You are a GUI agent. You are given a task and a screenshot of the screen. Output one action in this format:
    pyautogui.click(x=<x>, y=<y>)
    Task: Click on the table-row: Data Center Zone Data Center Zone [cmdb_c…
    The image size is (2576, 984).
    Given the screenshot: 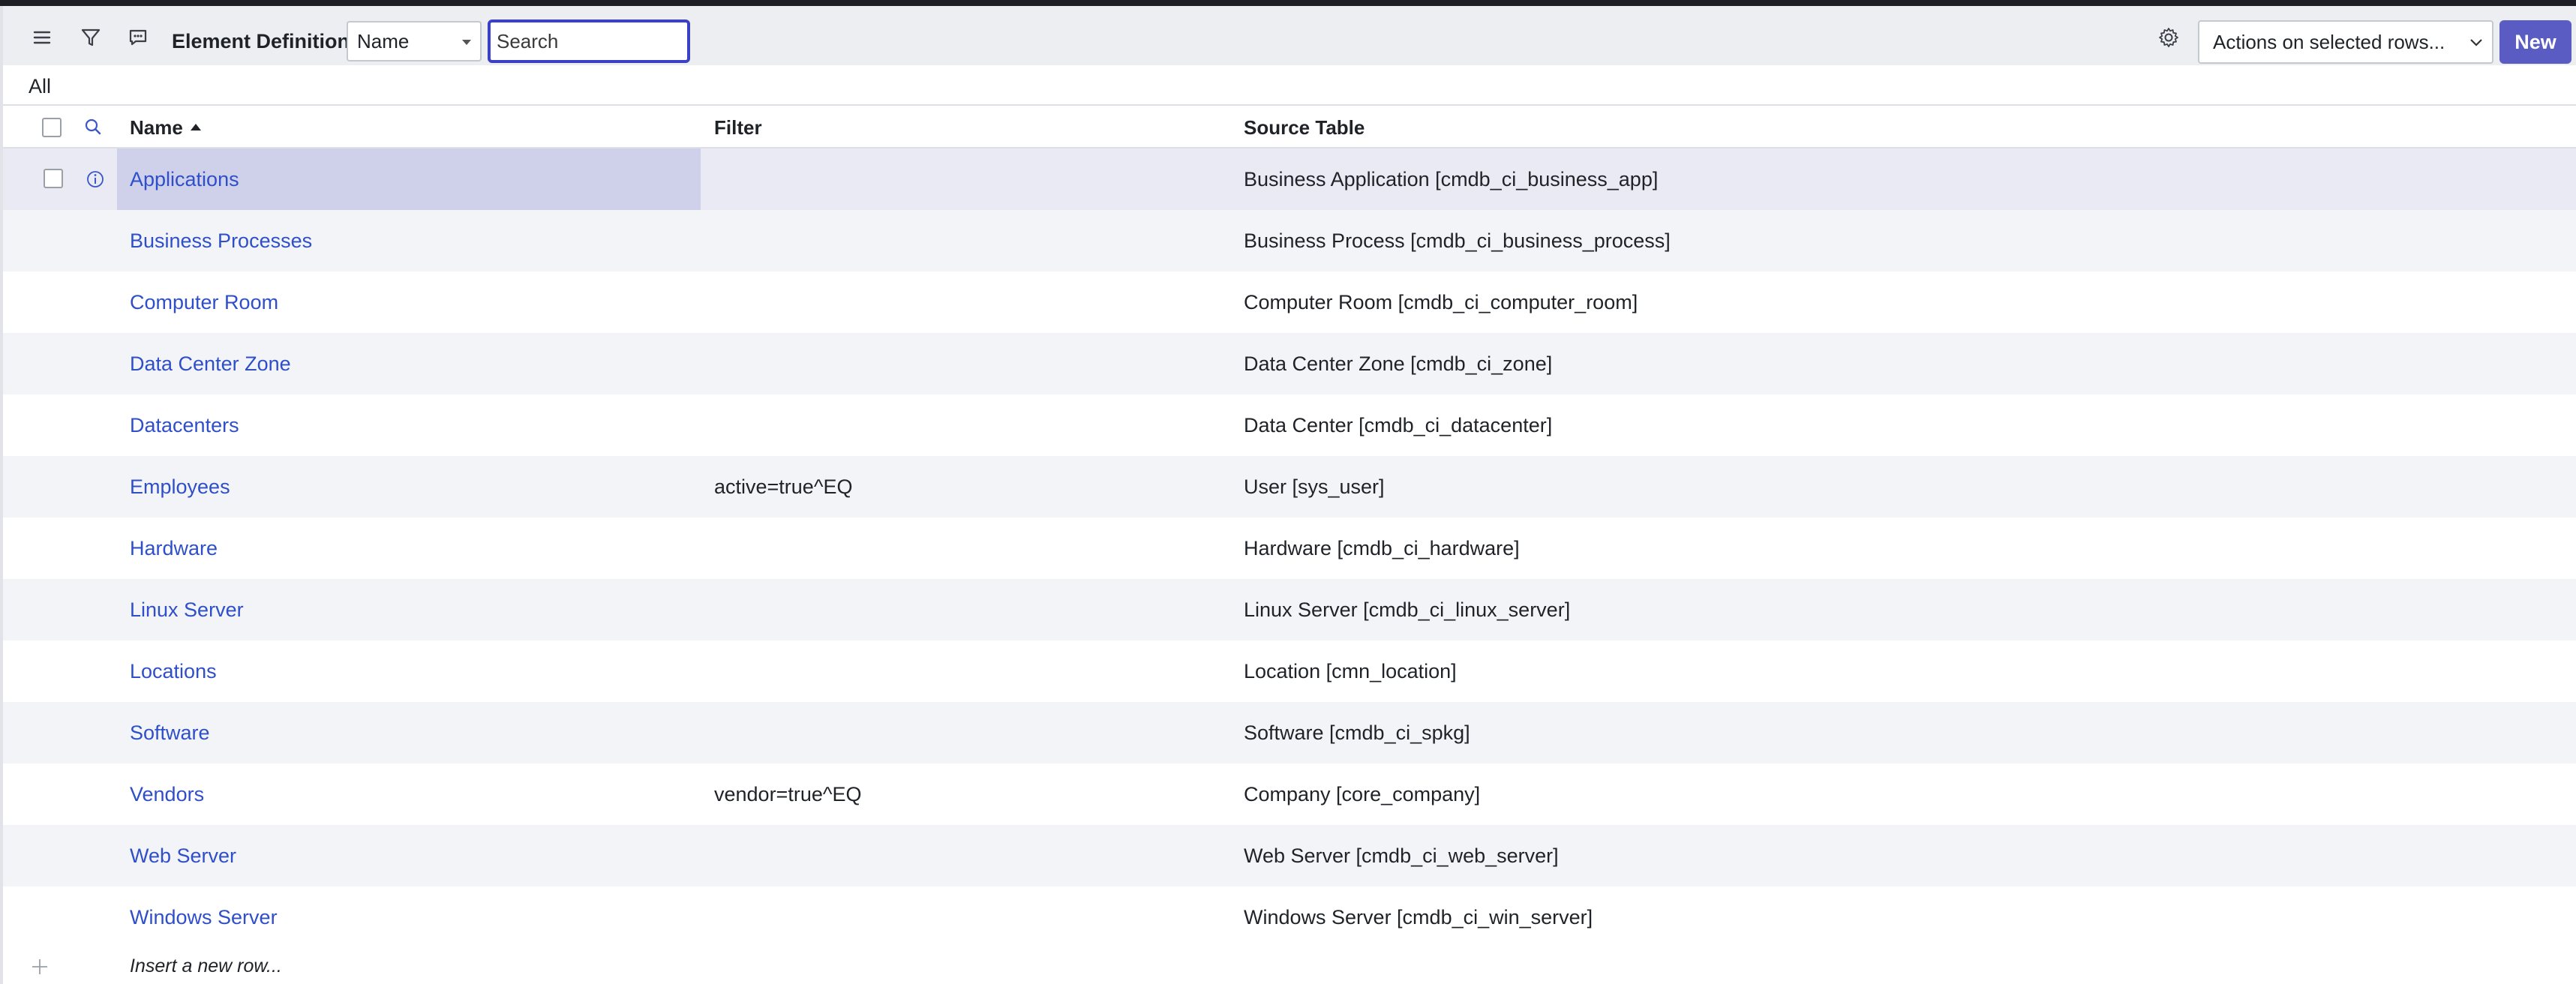 What is the action you would take?
    pyautogui.click(x=1289, y=363)
    